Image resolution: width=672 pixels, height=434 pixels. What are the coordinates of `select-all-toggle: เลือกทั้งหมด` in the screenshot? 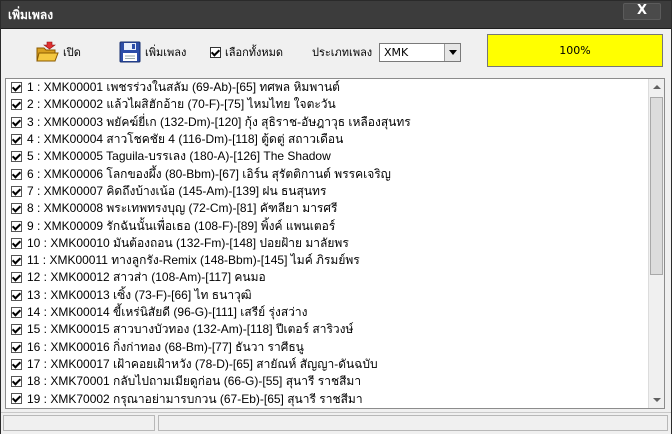 It's located at (246, 52).